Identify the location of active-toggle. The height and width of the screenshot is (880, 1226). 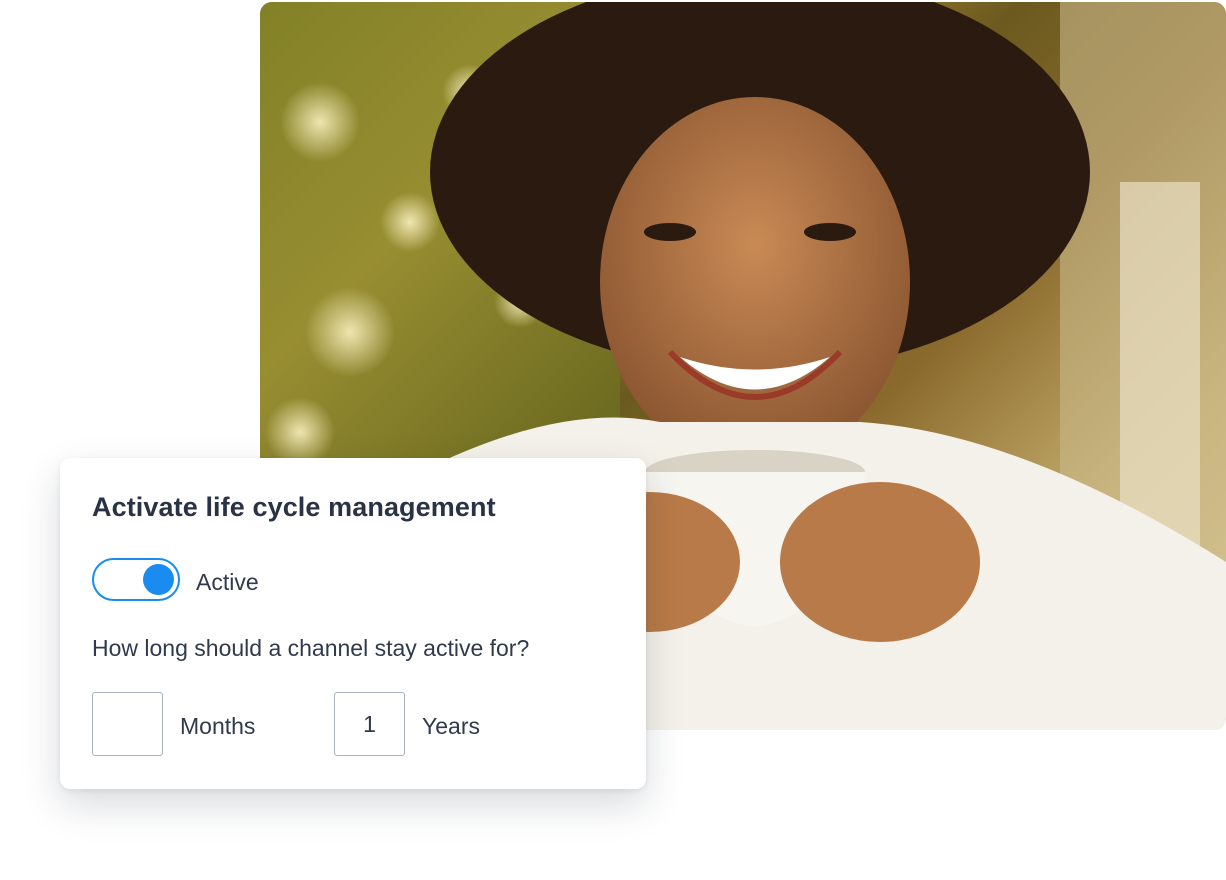
(136, 579).